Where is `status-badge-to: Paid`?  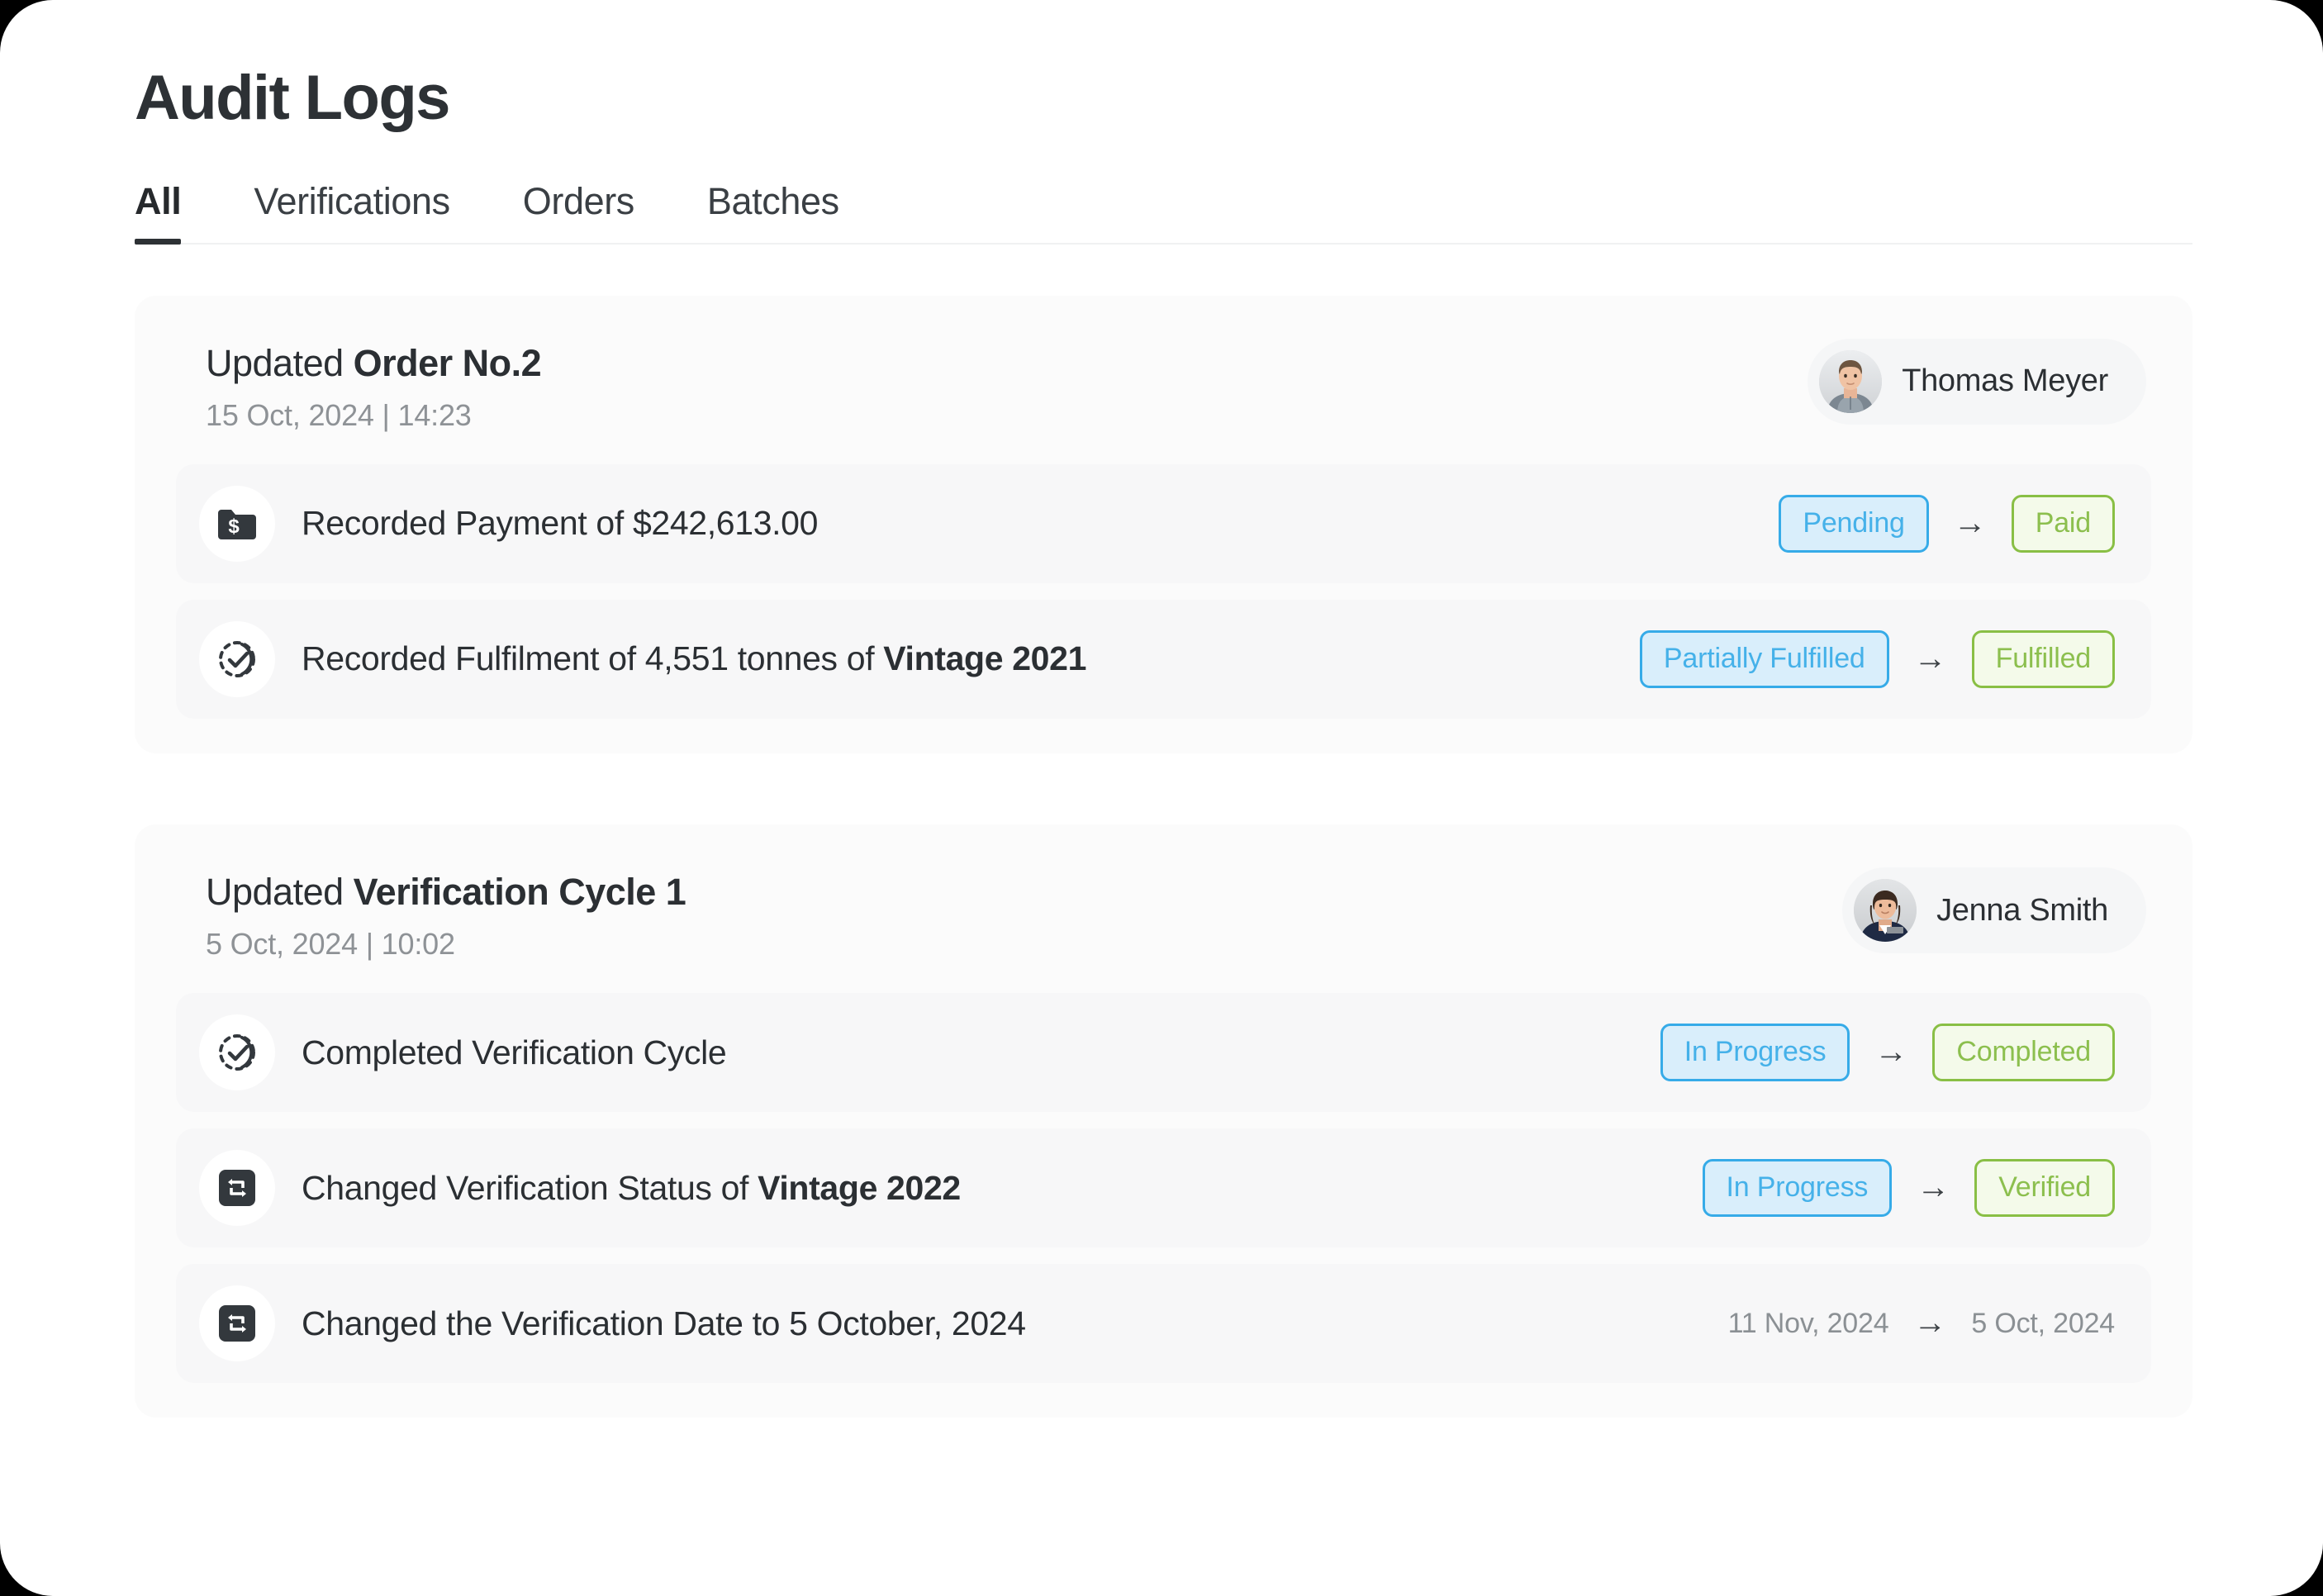 status-badge-to: Paid is located at coordinates (2063, 524).